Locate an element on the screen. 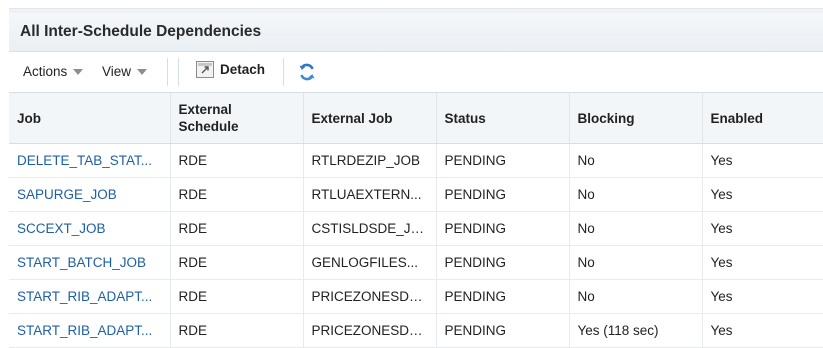 The image size is (823, 348). job-cell: SAPURGE_JOB is located at coordinates (90, 194).